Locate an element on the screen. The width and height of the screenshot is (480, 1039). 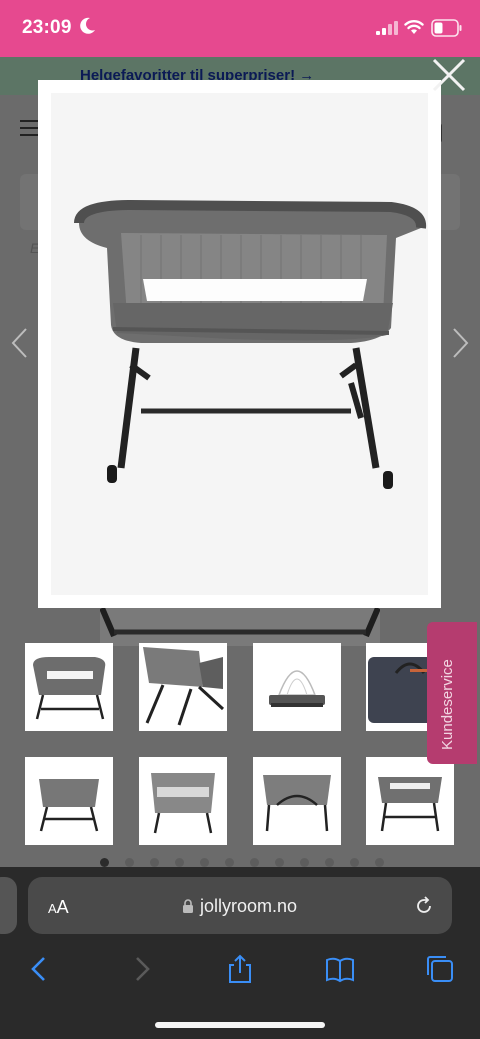
address-bar: AA jollyroom.no is located at coordinates (240, 905).